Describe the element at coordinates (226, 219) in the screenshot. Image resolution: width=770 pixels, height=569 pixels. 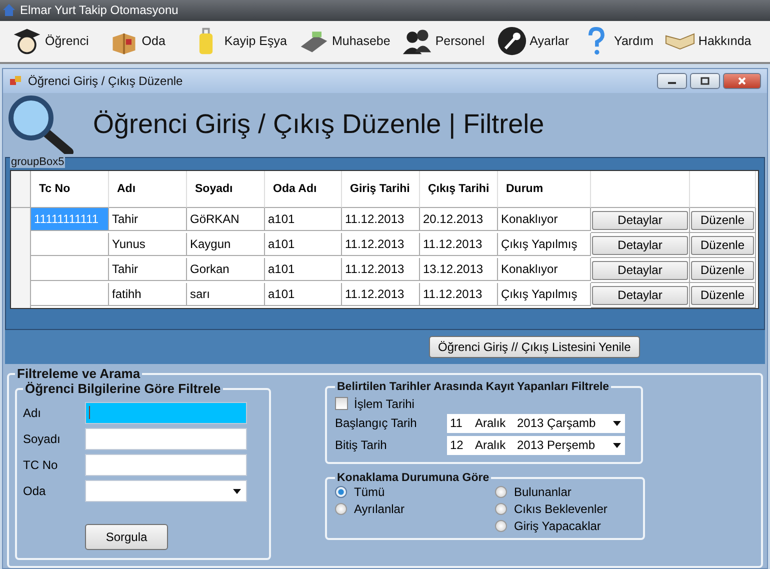
I see `table-cell: GöRKAN` at that location.